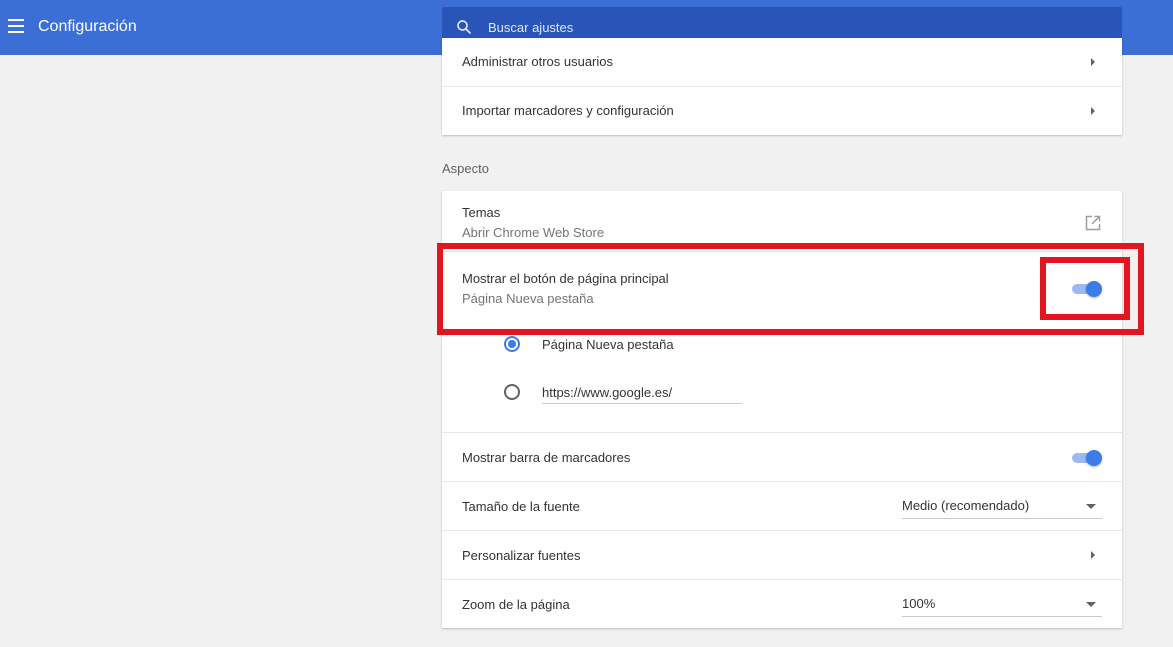 This screenshot has width=1173, height=647. What do you see at coordinates (565, 278) in the screenshot?
I see `show-home-button-label: Mostrar el botón de página principal` at bounding box center [565, 278].